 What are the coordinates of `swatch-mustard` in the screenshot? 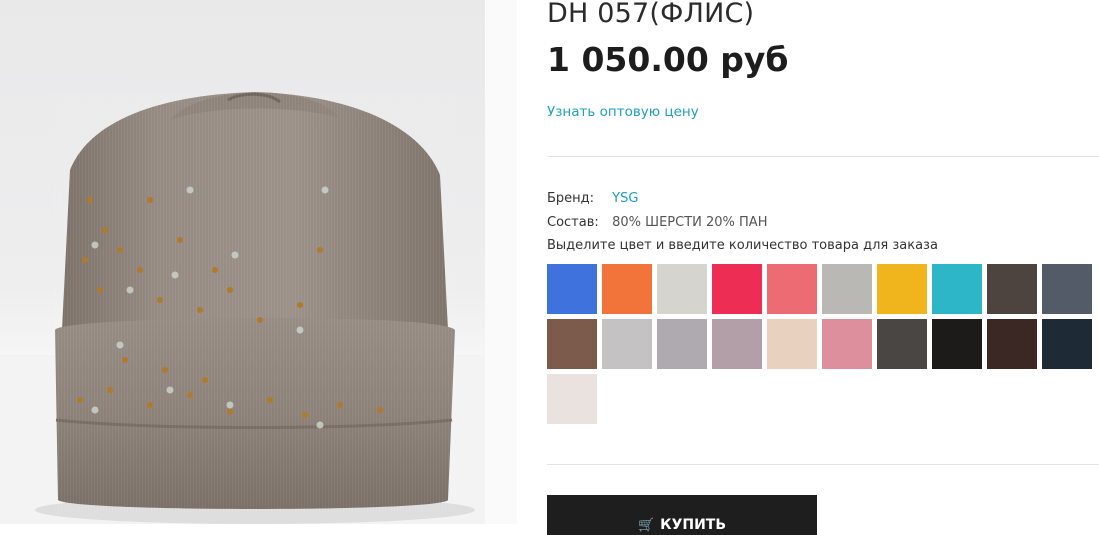 It's located at (902, 289).